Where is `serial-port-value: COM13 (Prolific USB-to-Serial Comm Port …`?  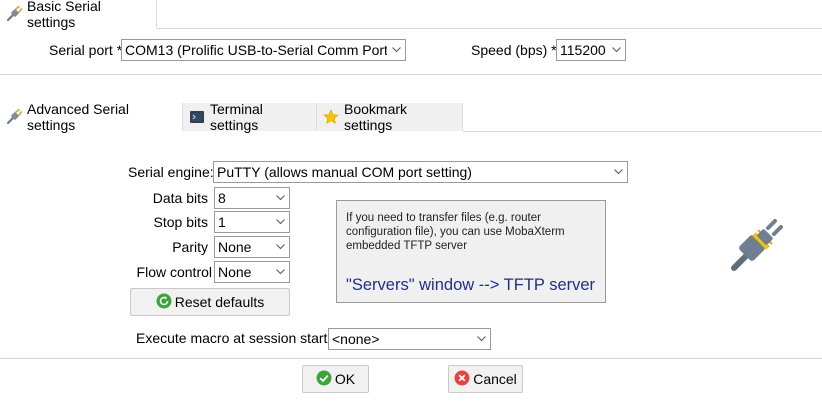 serial-port-value: COM13 (Prolific USB-to-Serial Comm Port … is located at coordinates (256, 50).